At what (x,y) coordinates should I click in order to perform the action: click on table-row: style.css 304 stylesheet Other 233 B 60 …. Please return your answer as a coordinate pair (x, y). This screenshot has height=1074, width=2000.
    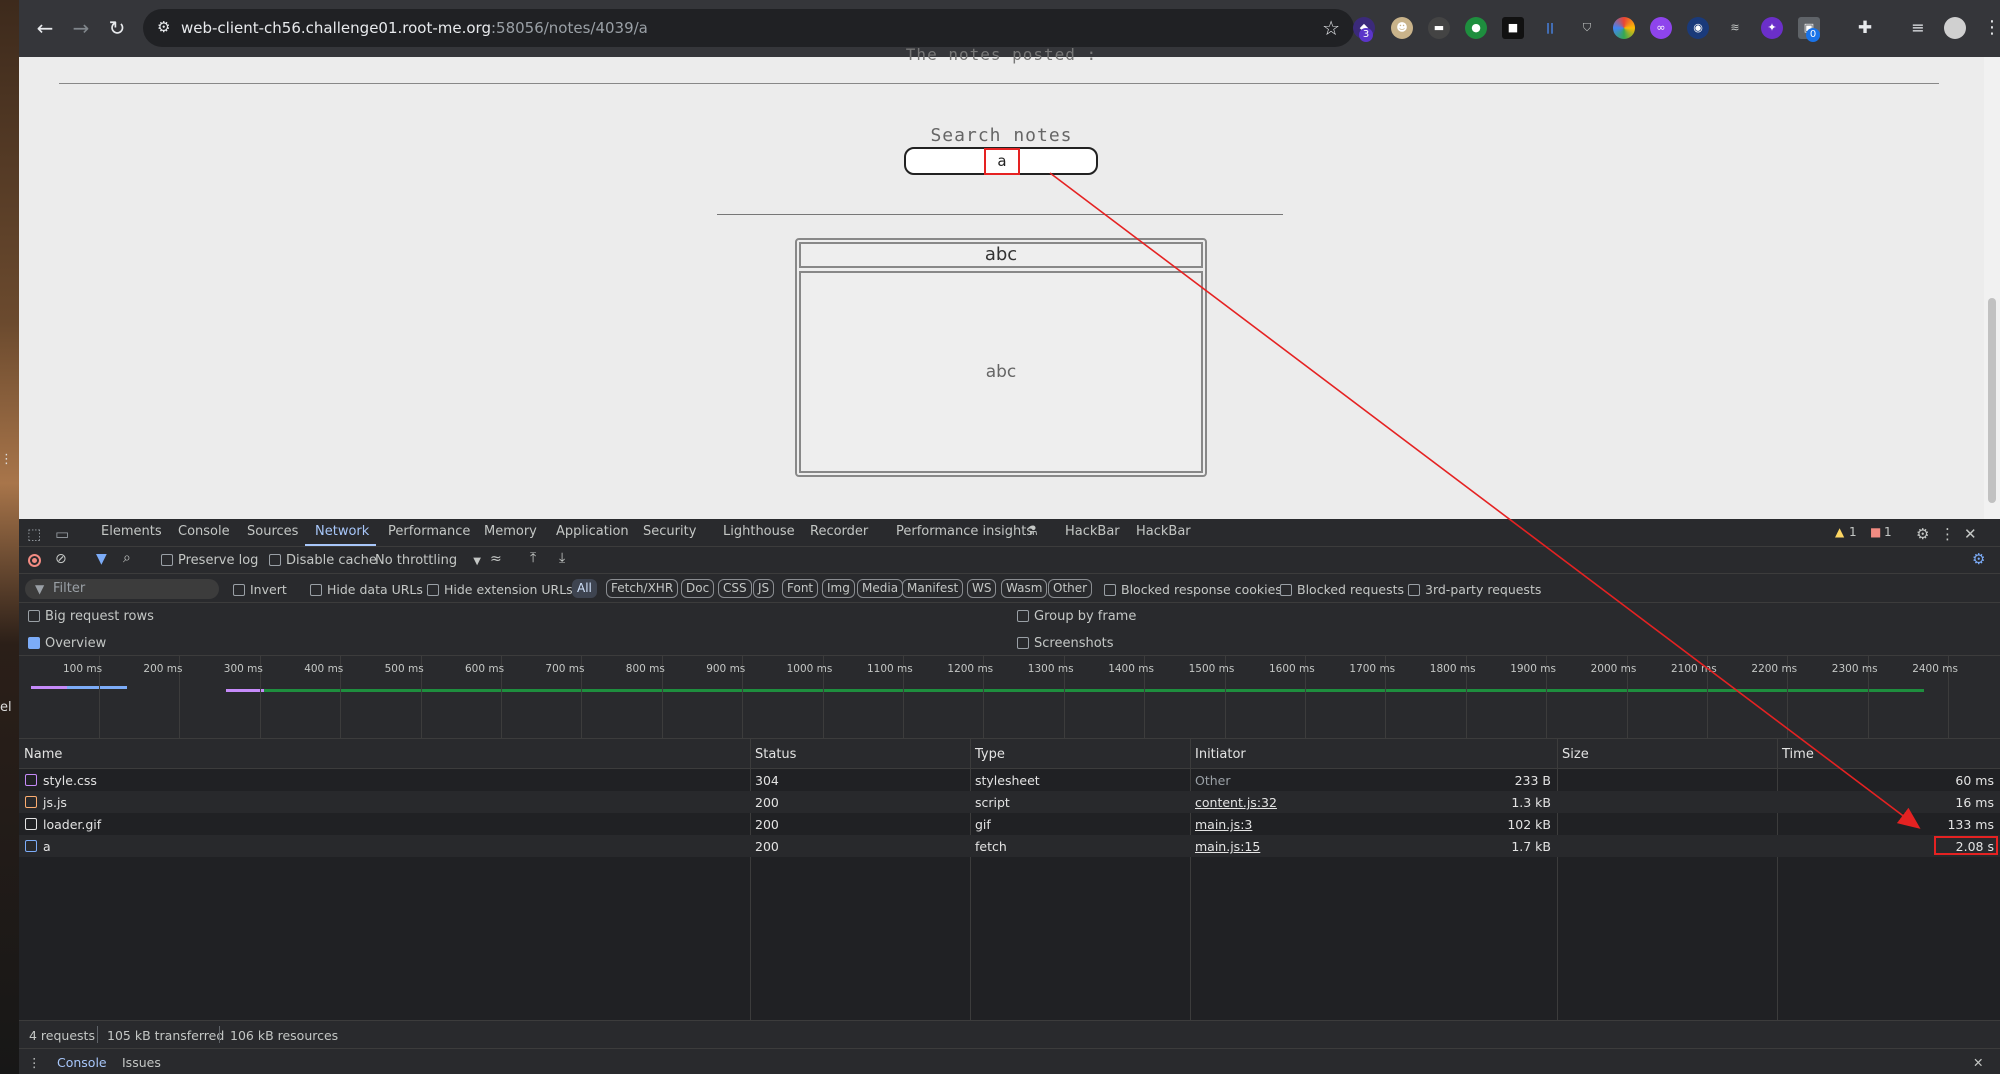
    Looking at the image, I should click on (1009, 780).